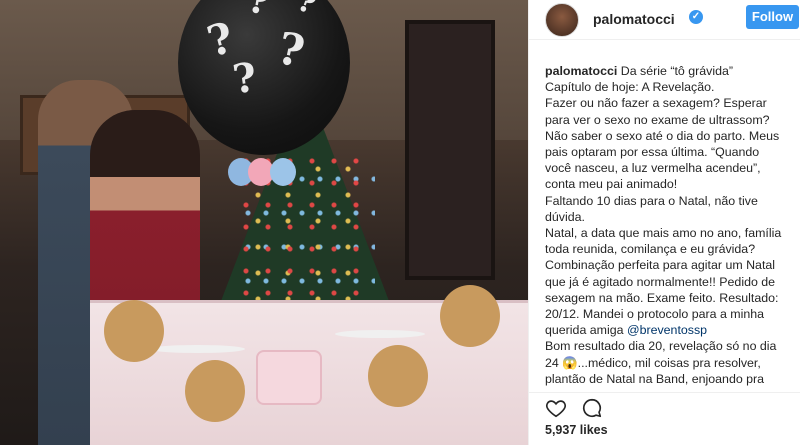  Describe the element at coordinates (576, 430) in the screenshot. I see `like-count: 5,937 likes` at that location.